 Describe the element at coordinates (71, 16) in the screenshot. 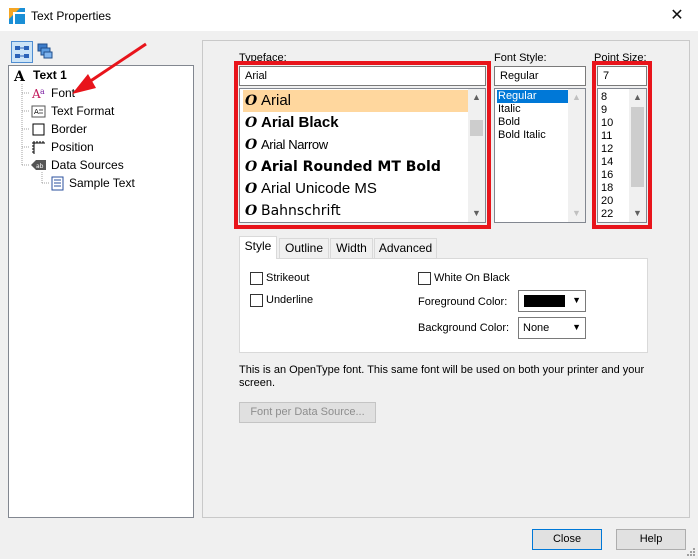

I see `window-title: Text Properties` at that location.